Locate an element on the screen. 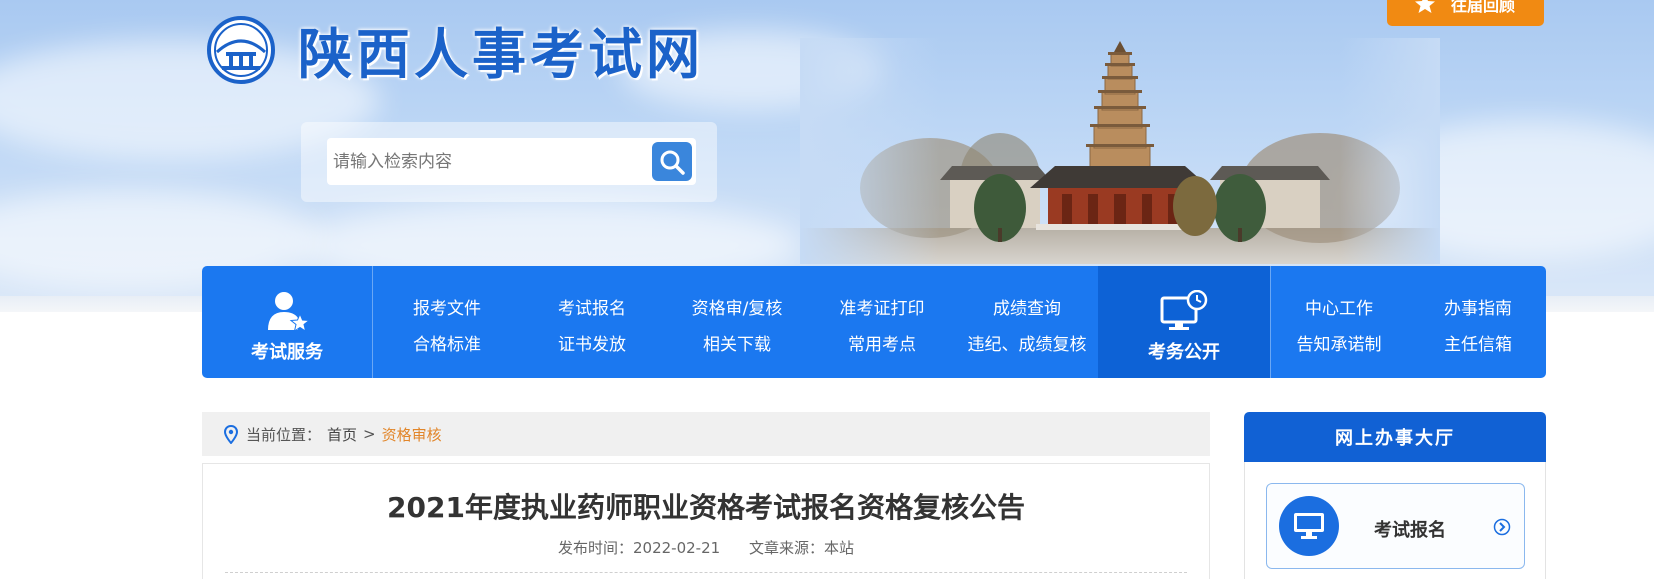 This screenshot has width=1654, height=579. review-button-label: 往届回顾 is located at coordinates (1483, 7).